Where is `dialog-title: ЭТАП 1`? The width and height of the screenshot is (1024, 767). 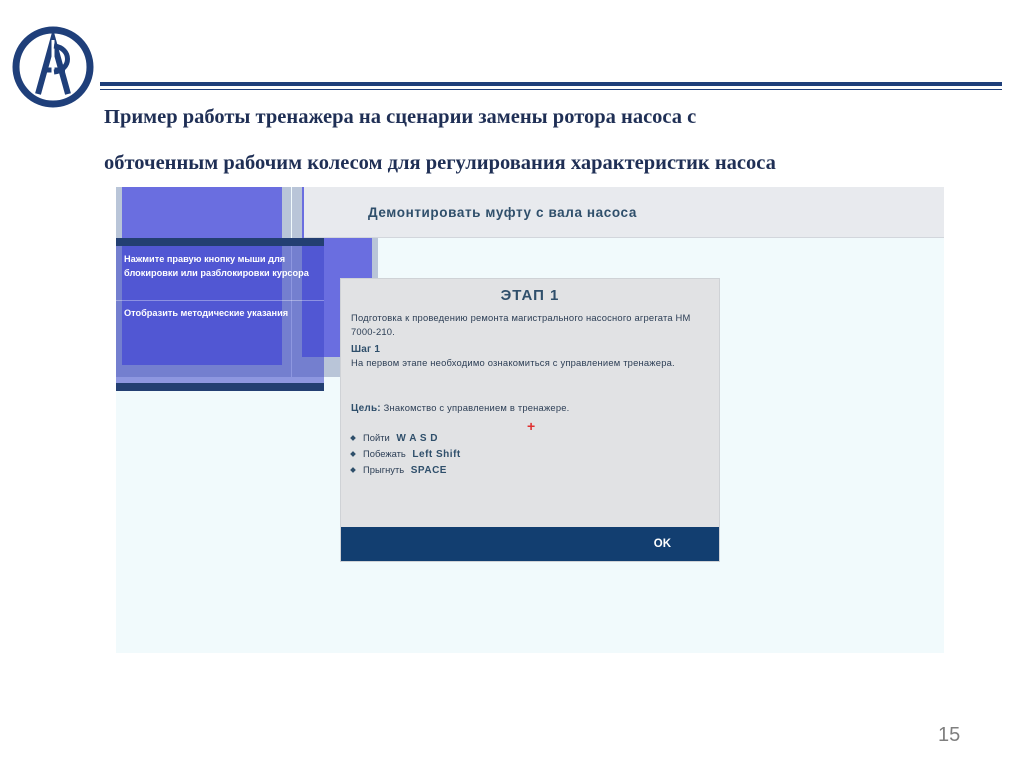
dialog-title: ЭТАП 1 is located at coordinates (530, 295).